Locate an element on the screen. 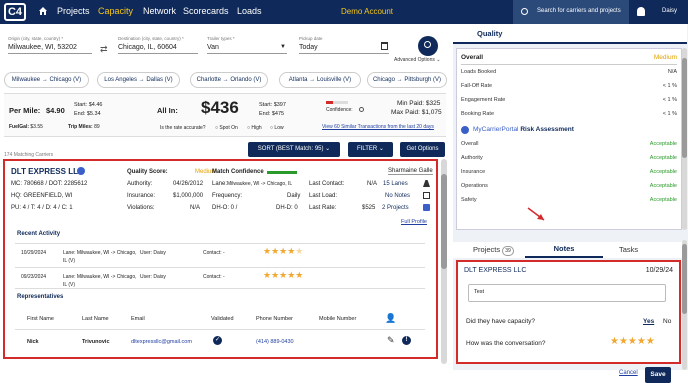  cancel-button: Cancel is located at coordinates (628, 373).